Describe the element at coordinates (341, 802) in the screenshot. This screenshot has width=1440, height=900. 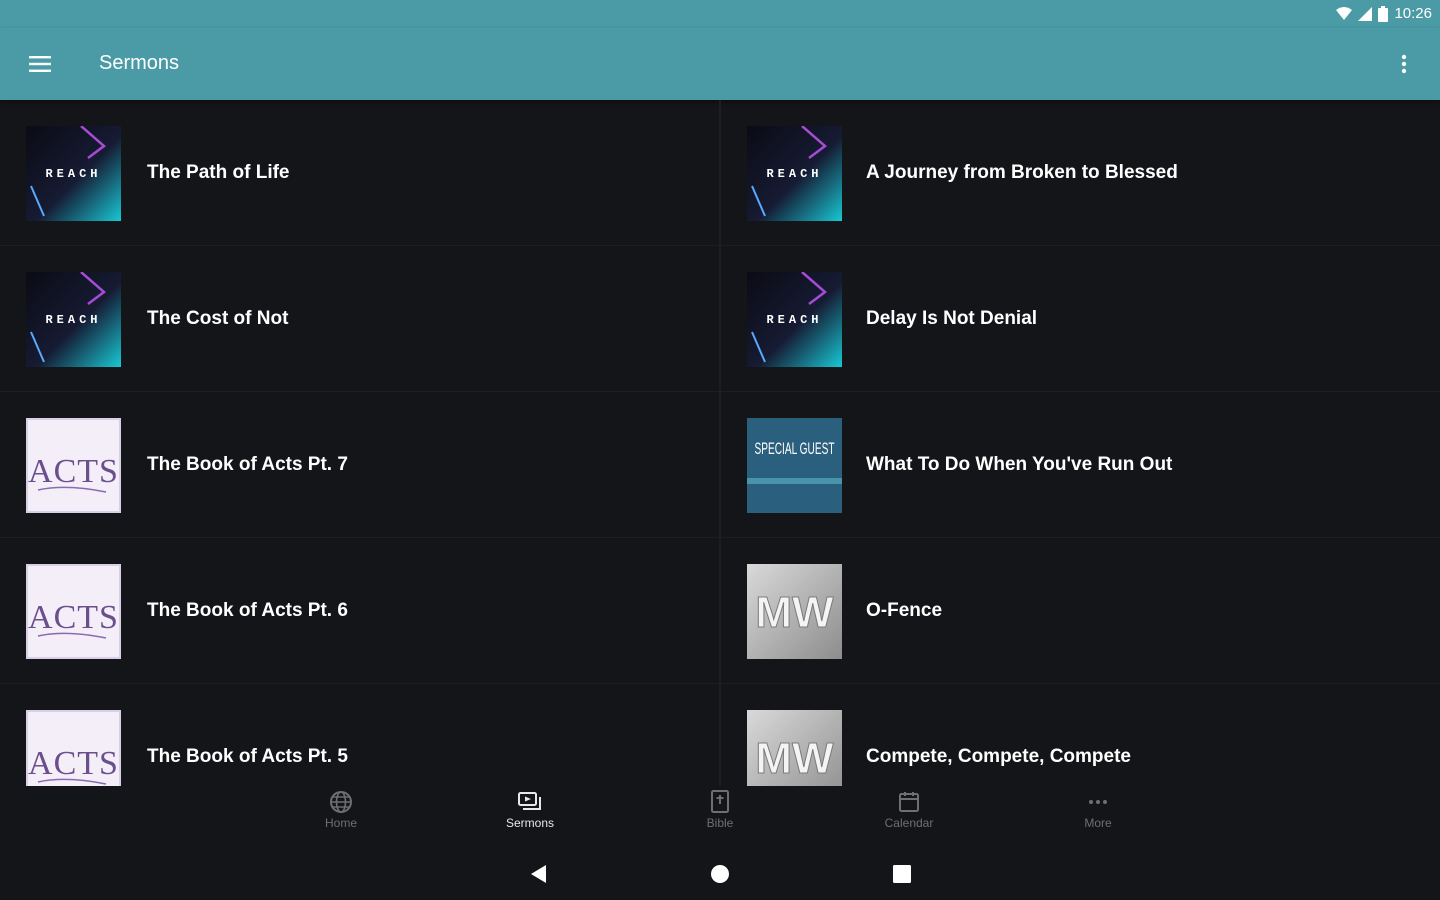
I see `globe-icon` at that location.